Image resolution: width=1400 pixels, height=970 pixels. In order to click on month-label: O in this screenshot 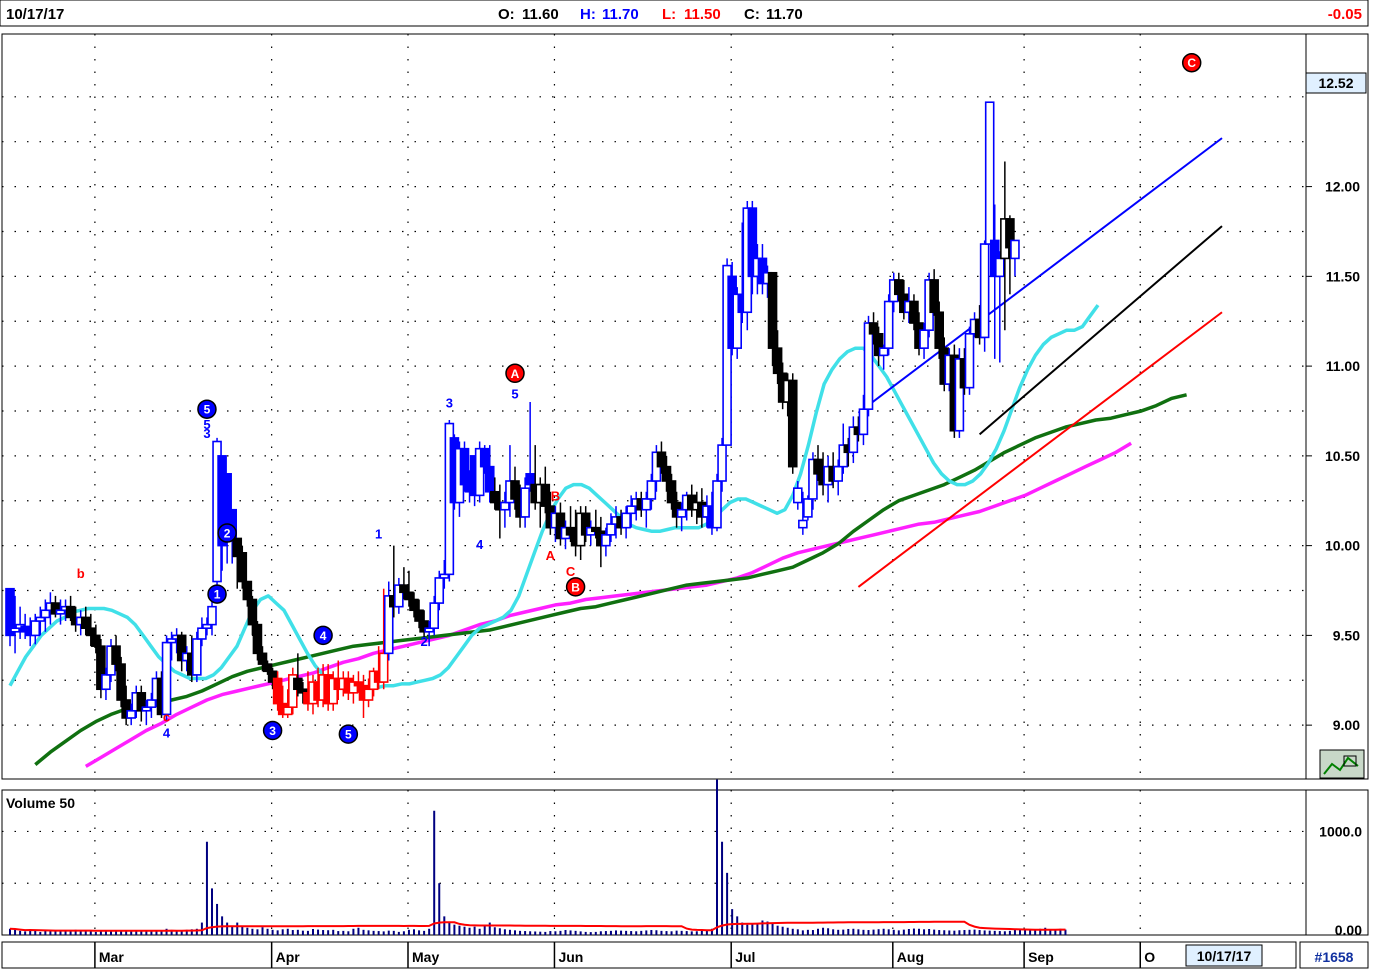, I will do `click(1149, 957)`.